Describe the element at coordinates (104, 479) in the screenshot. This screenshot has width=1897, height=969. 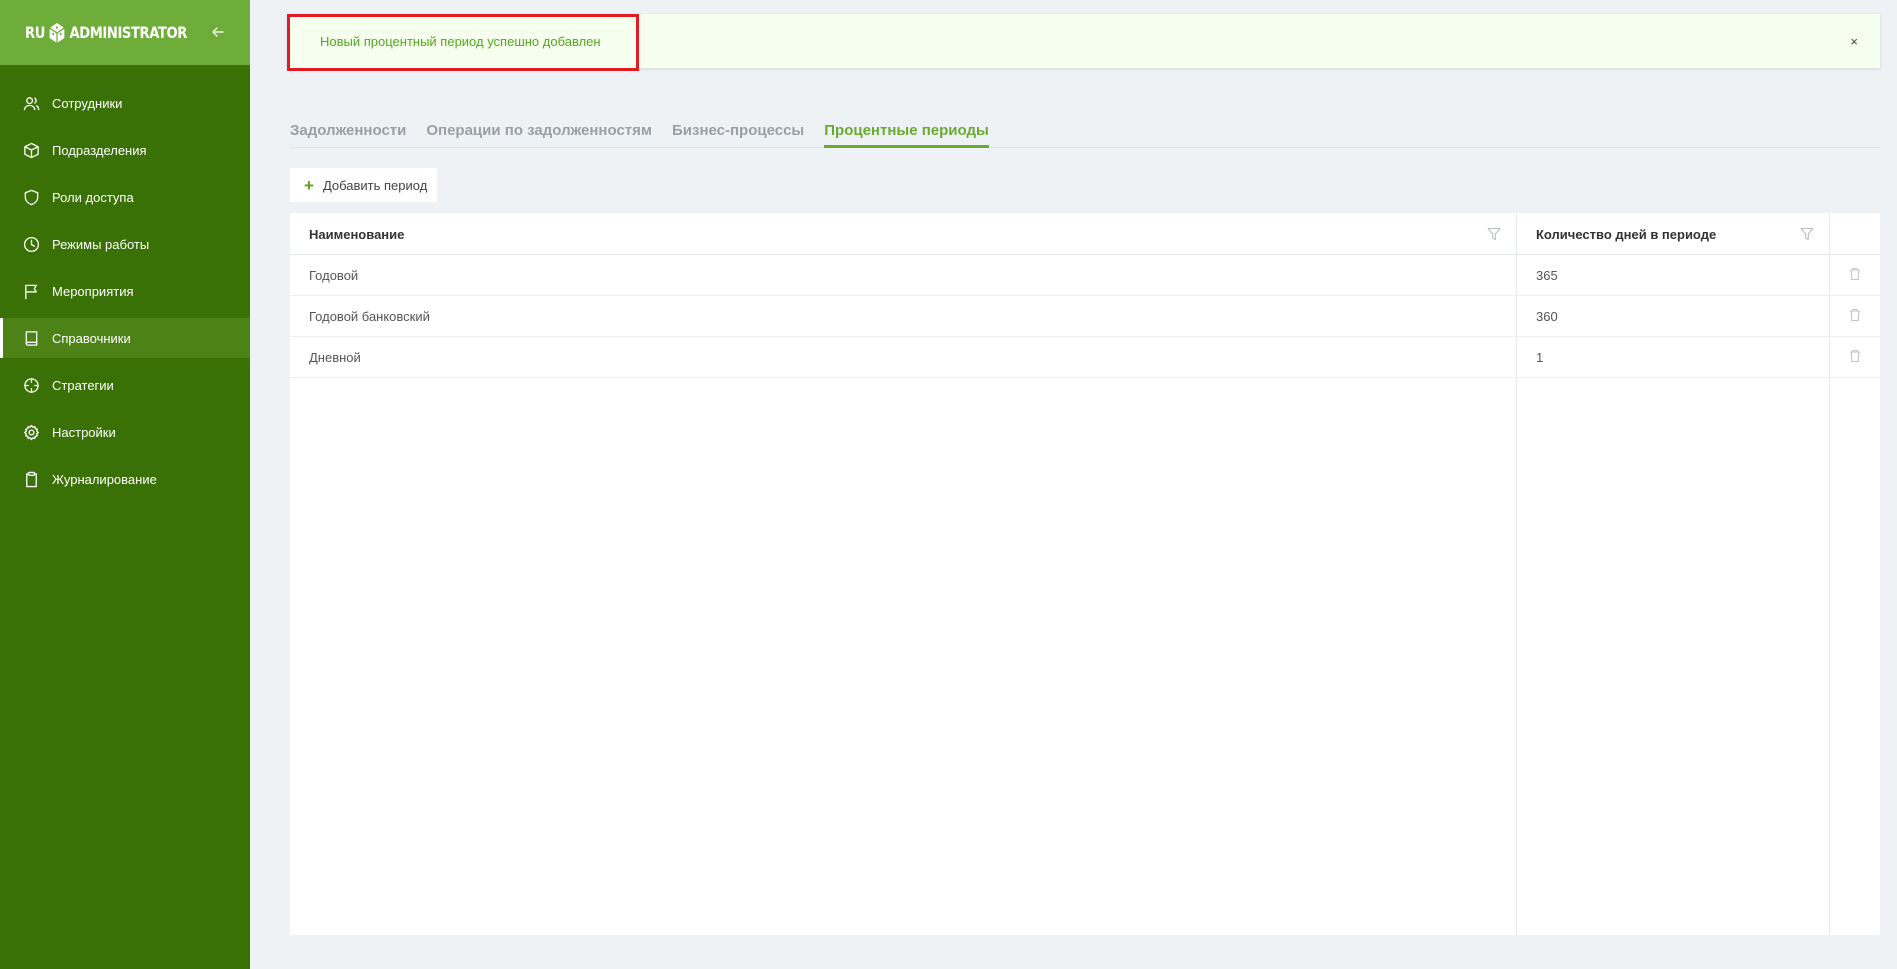
I see `sidebar-item-label: Журналирование` at that location.